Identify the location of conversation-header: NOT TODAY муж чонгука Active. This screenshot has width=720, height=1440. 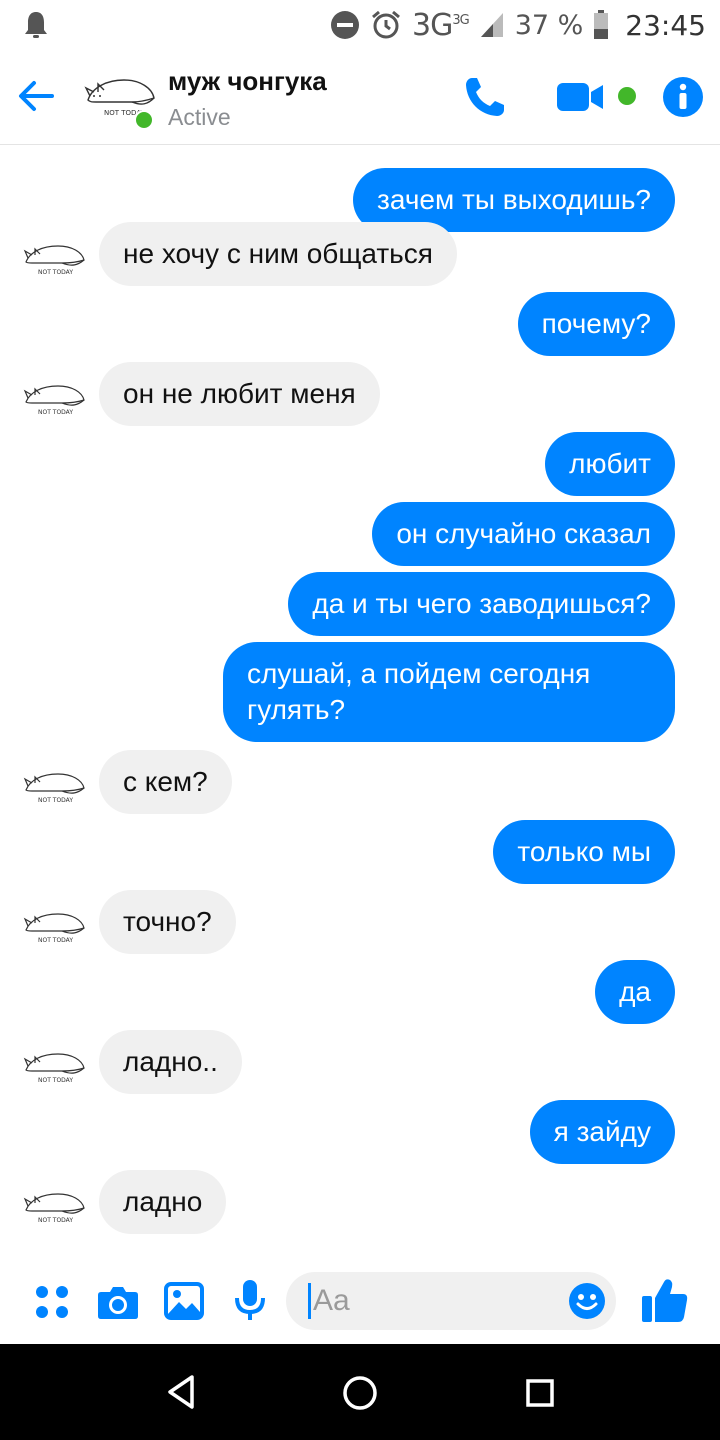
(360, 97).